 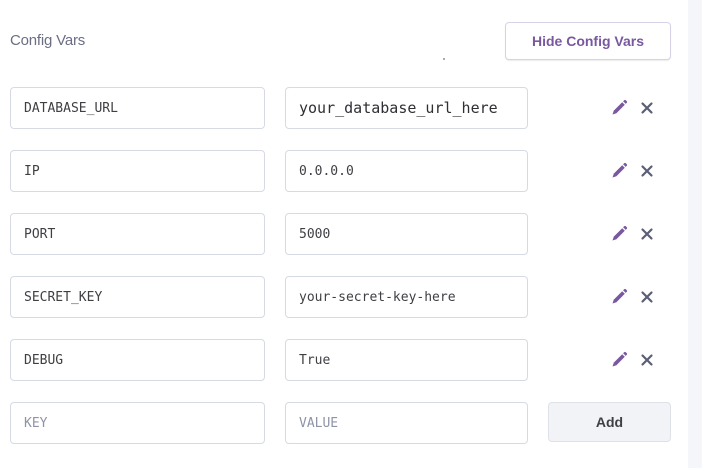 What do you see at coordinates (406, 108) in the screenshot?
I see `config-value-field: your_database_url_here` at bounding box center [406, 108].